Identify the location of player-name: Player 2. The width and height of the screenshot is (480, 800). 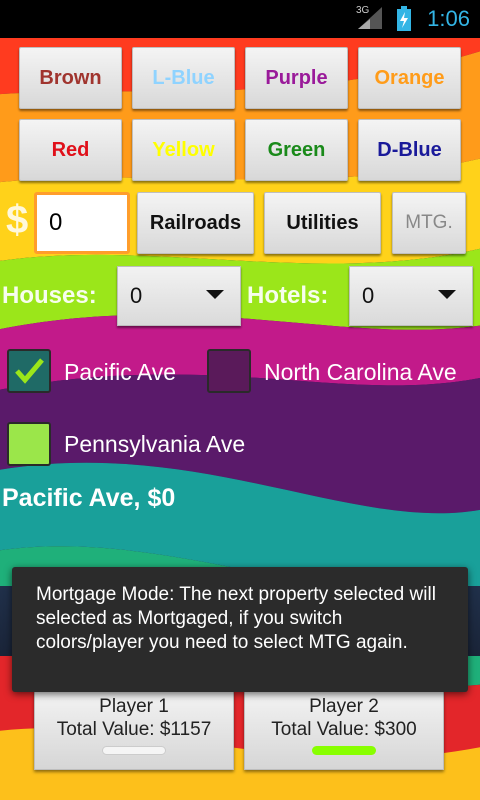
(344, 706).